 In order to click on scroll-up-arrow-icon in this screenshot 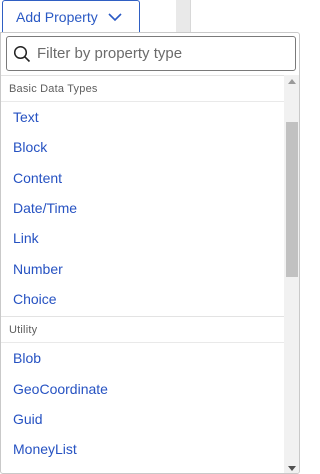, I will do `click(292, 81)`.